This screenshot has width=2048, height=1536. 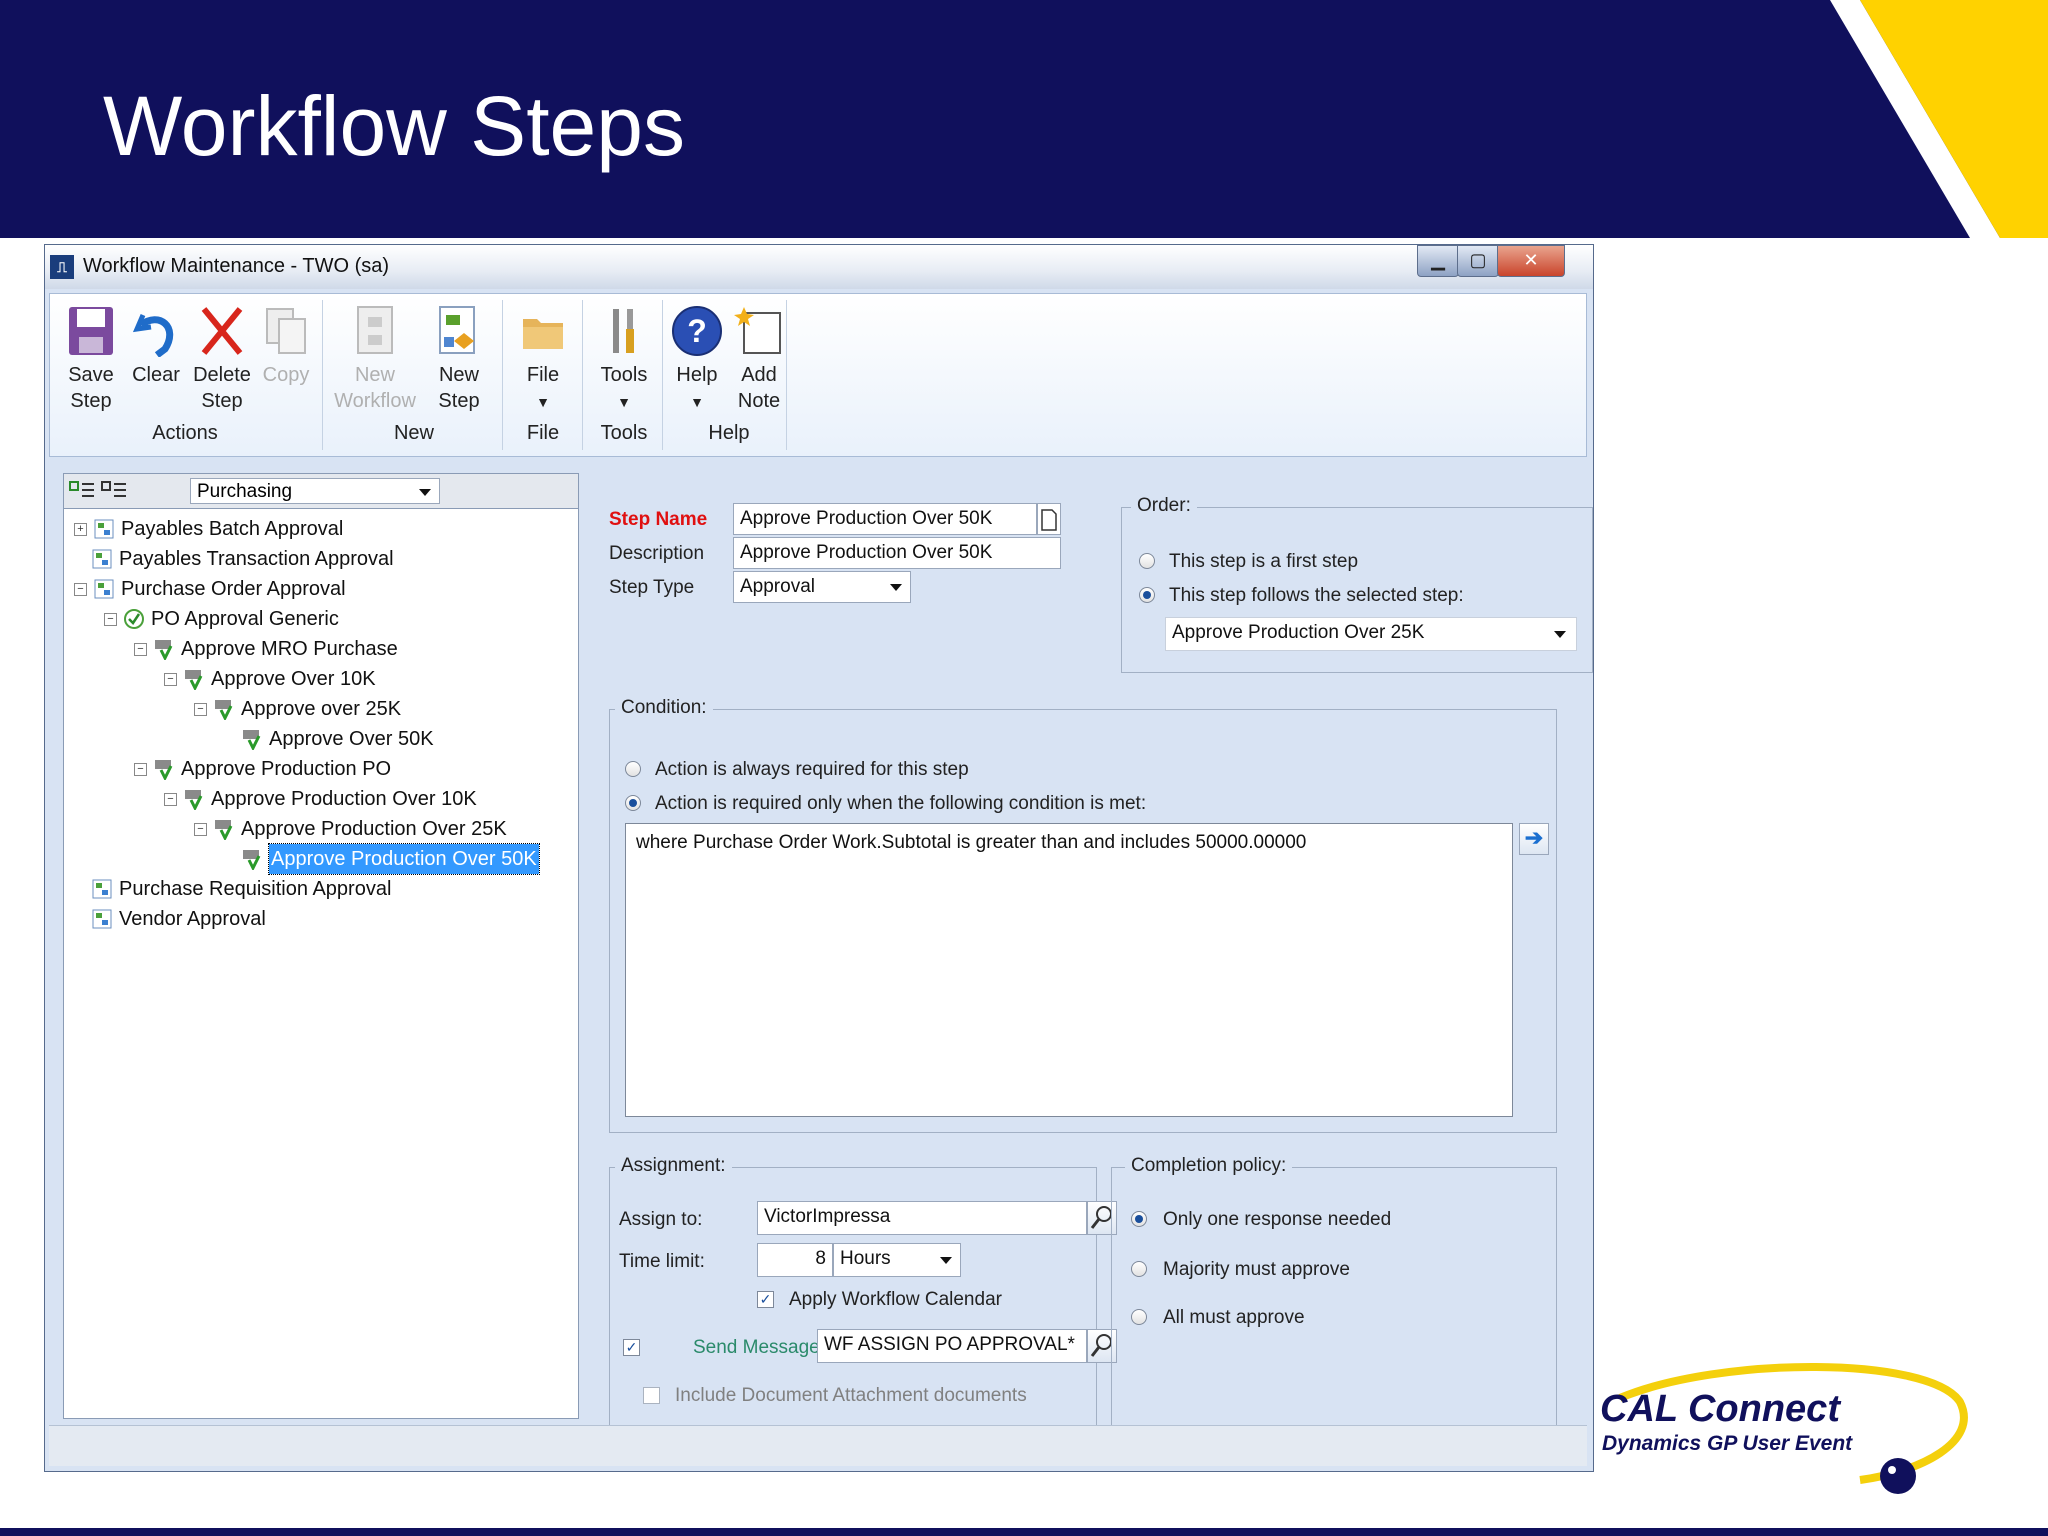 I want to click on tree-item: − Approve Over 10K, so click(x=324, y=679).